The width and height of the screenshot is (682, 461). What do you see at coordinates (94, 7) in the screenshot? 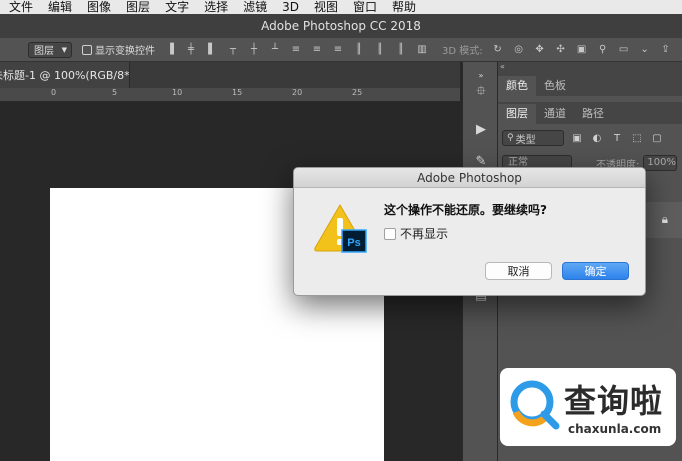
I see `menu-image: 图像` at bounding box center [94, 7].